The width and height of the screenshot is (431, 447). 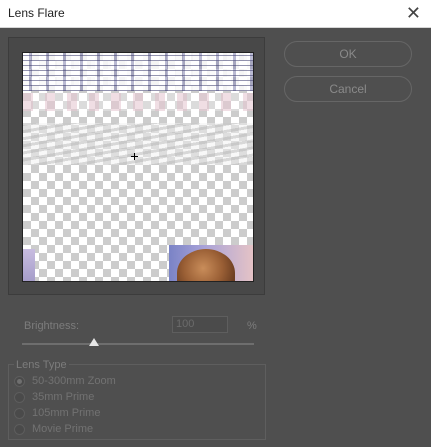 I want to click on brightness-slider-thumb, so click(x=93, y=342).